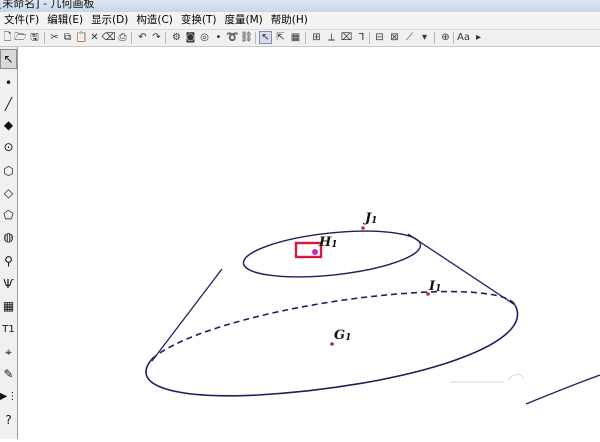  I want to click on label-g1: G1, so click(342, 335).